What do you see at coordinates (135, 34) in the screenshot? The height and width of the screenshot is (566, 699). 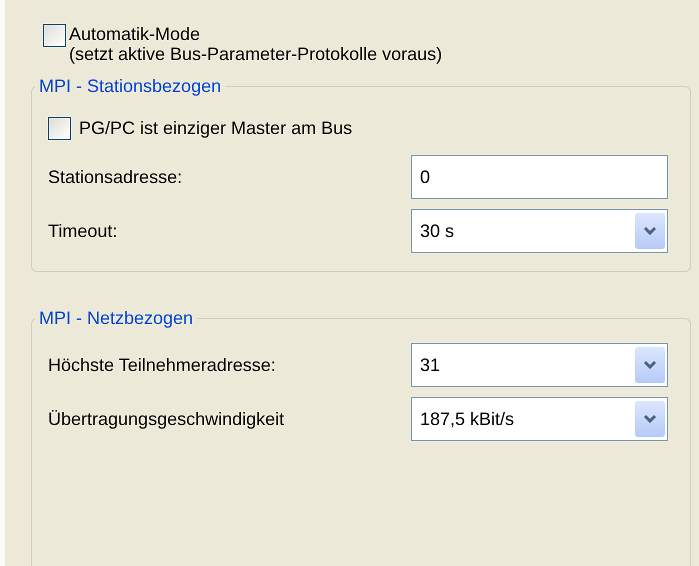 I see `checkbox-label: Automatik-Mode` at bounding box center [135, 34].